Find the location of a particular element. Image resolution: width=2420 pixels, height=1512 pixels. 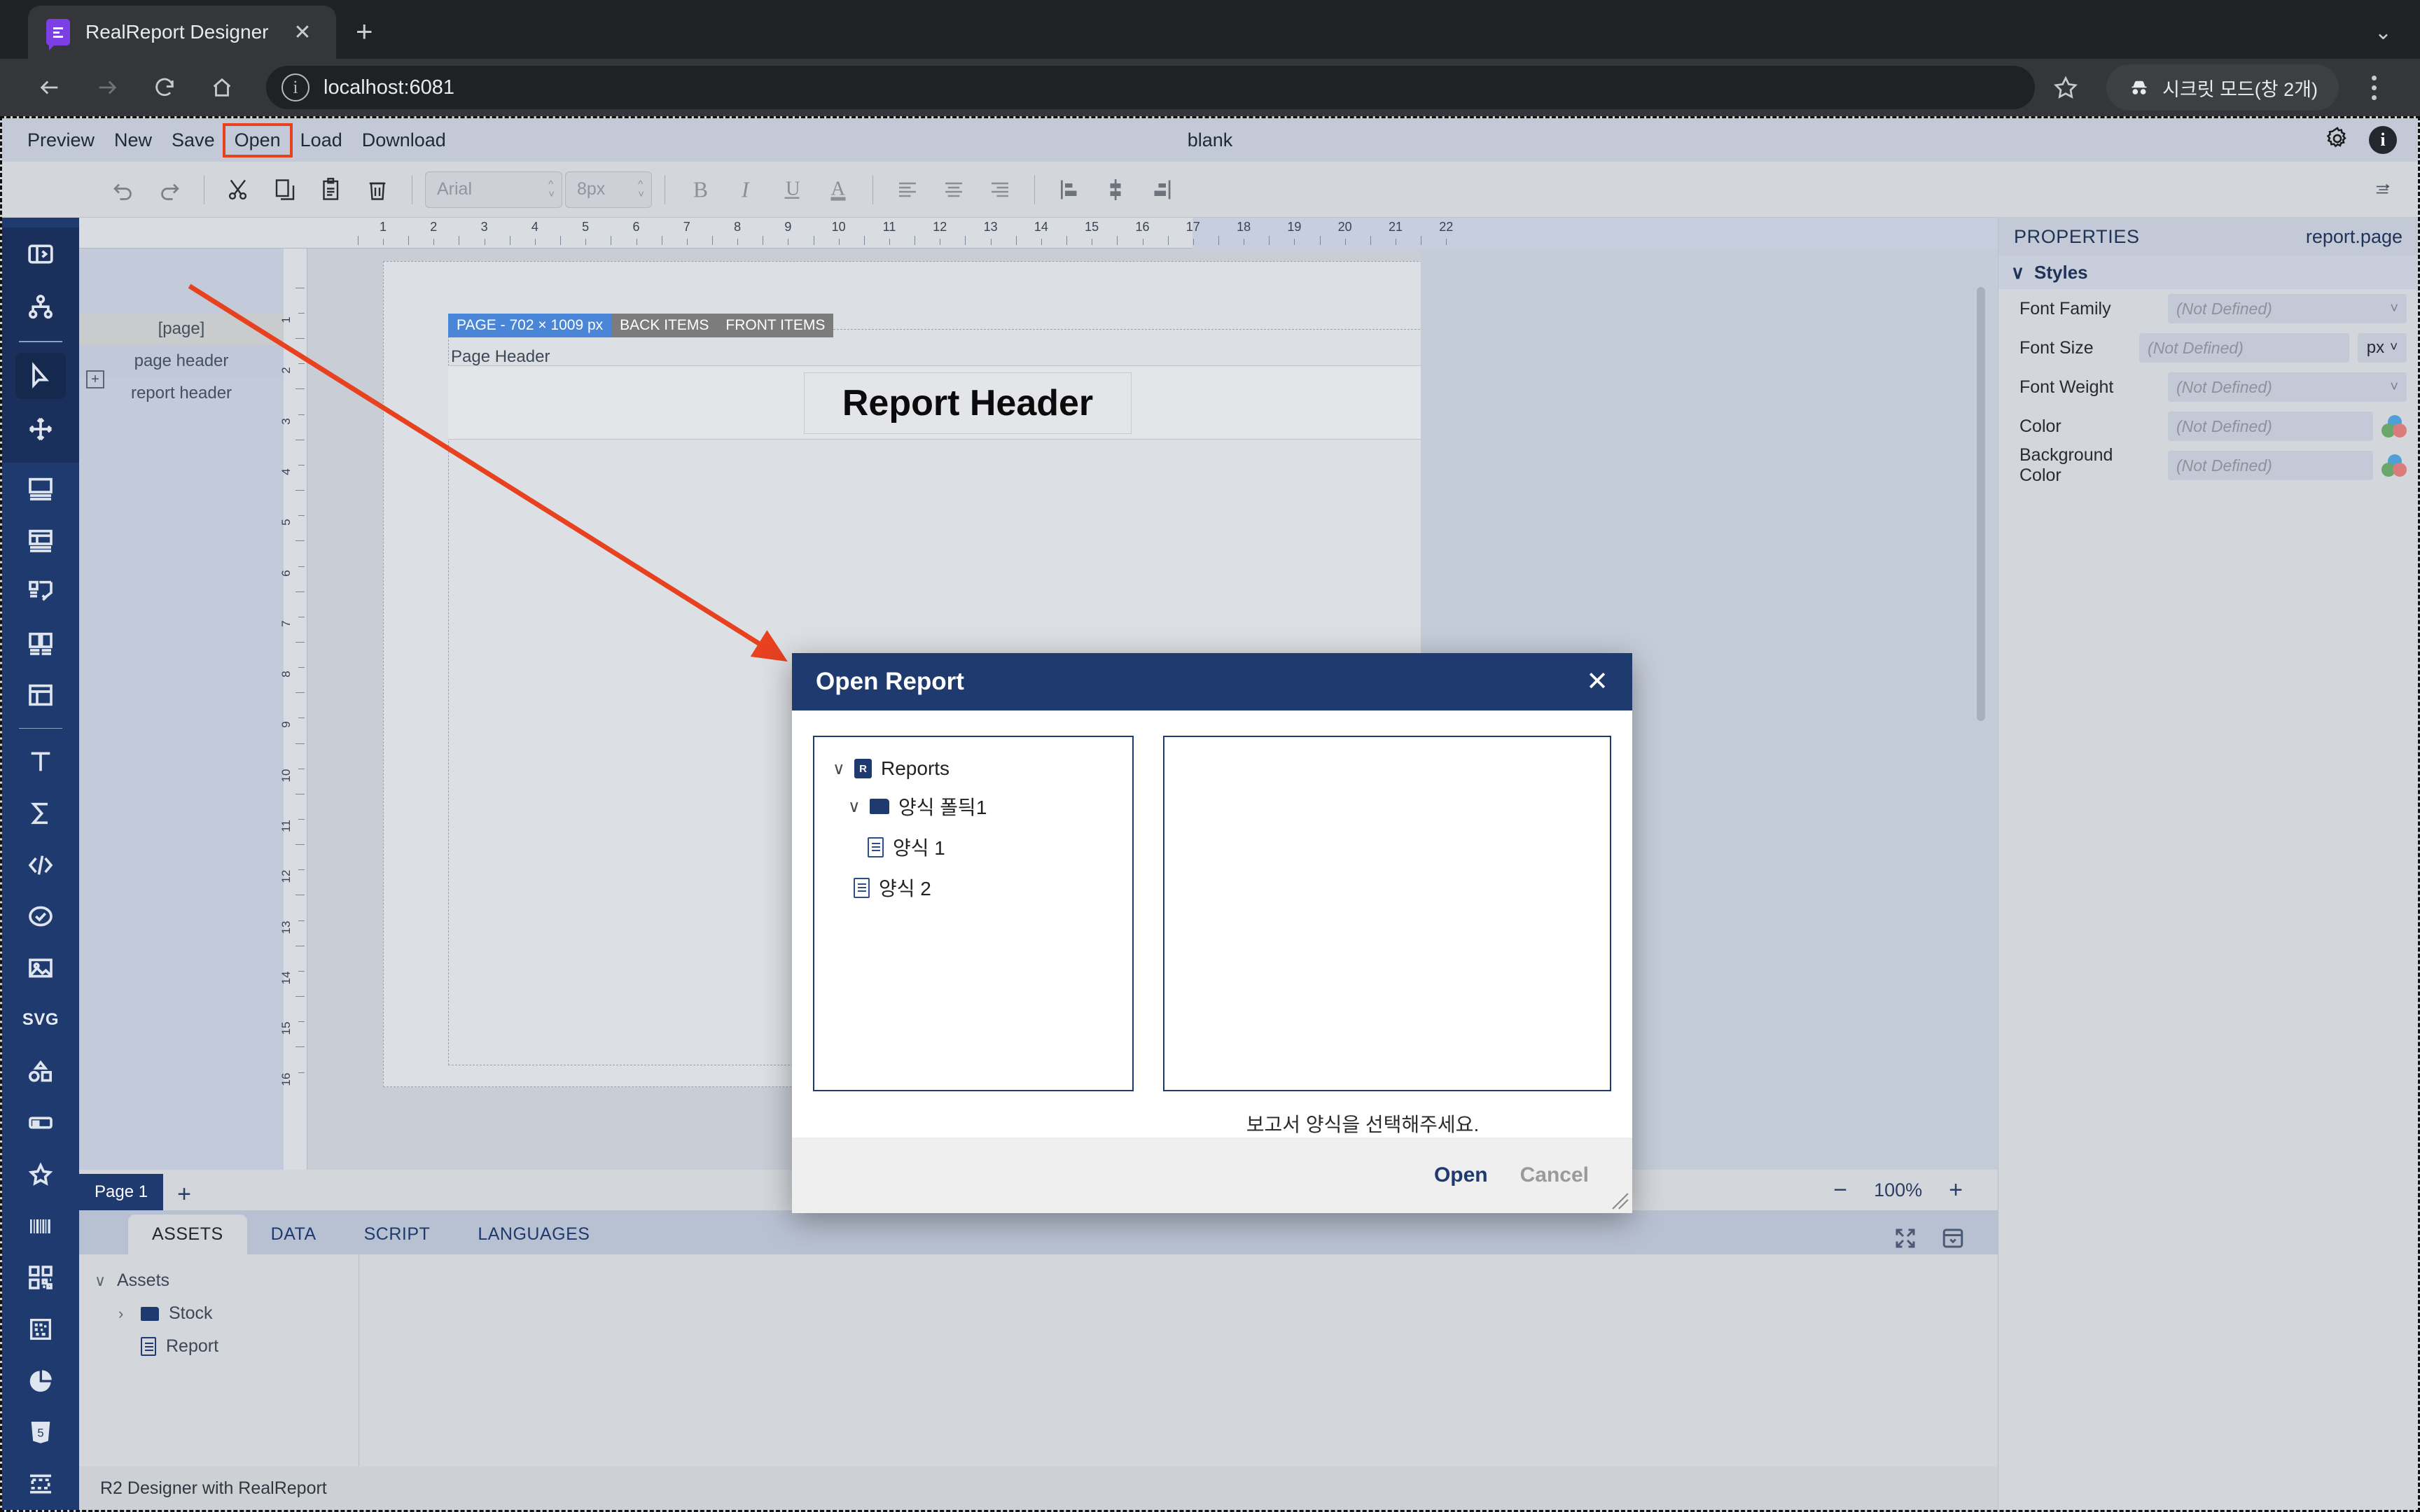

url-bar: i localhost:6081 is located at coordinates (1151, 87).